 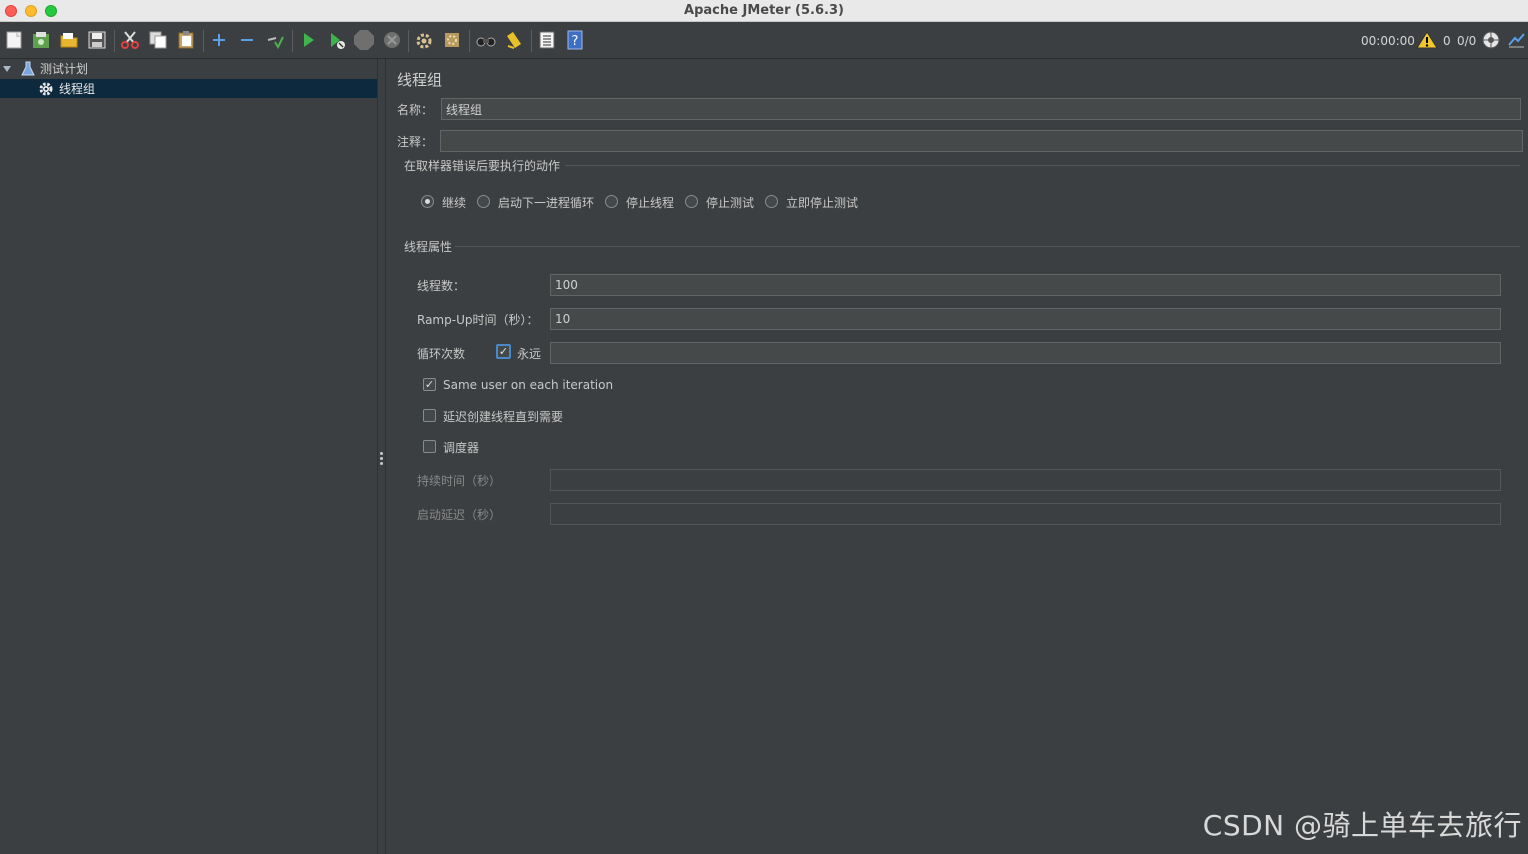 What do you see at coordinates (1025, 319) in the screenshot?
I see `rampup-input` at bounding box center [1025, 319].